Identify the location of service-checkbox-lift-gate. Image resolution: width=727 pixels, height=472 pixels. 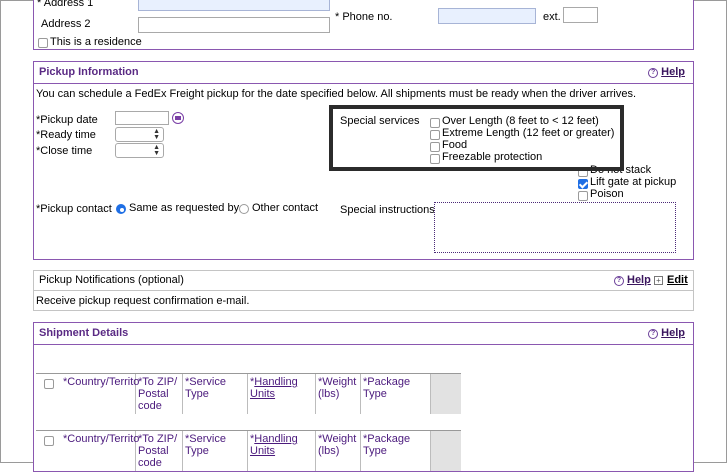
(583, 184).